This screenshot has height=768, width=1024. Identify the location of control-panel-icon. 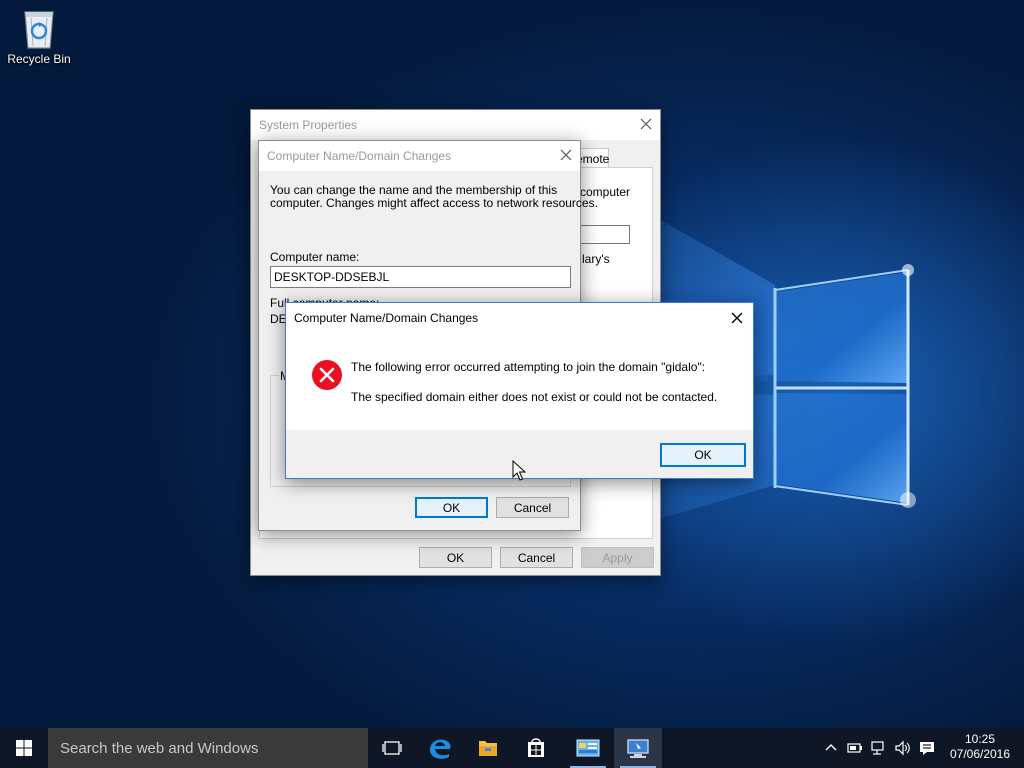
(588, 748).